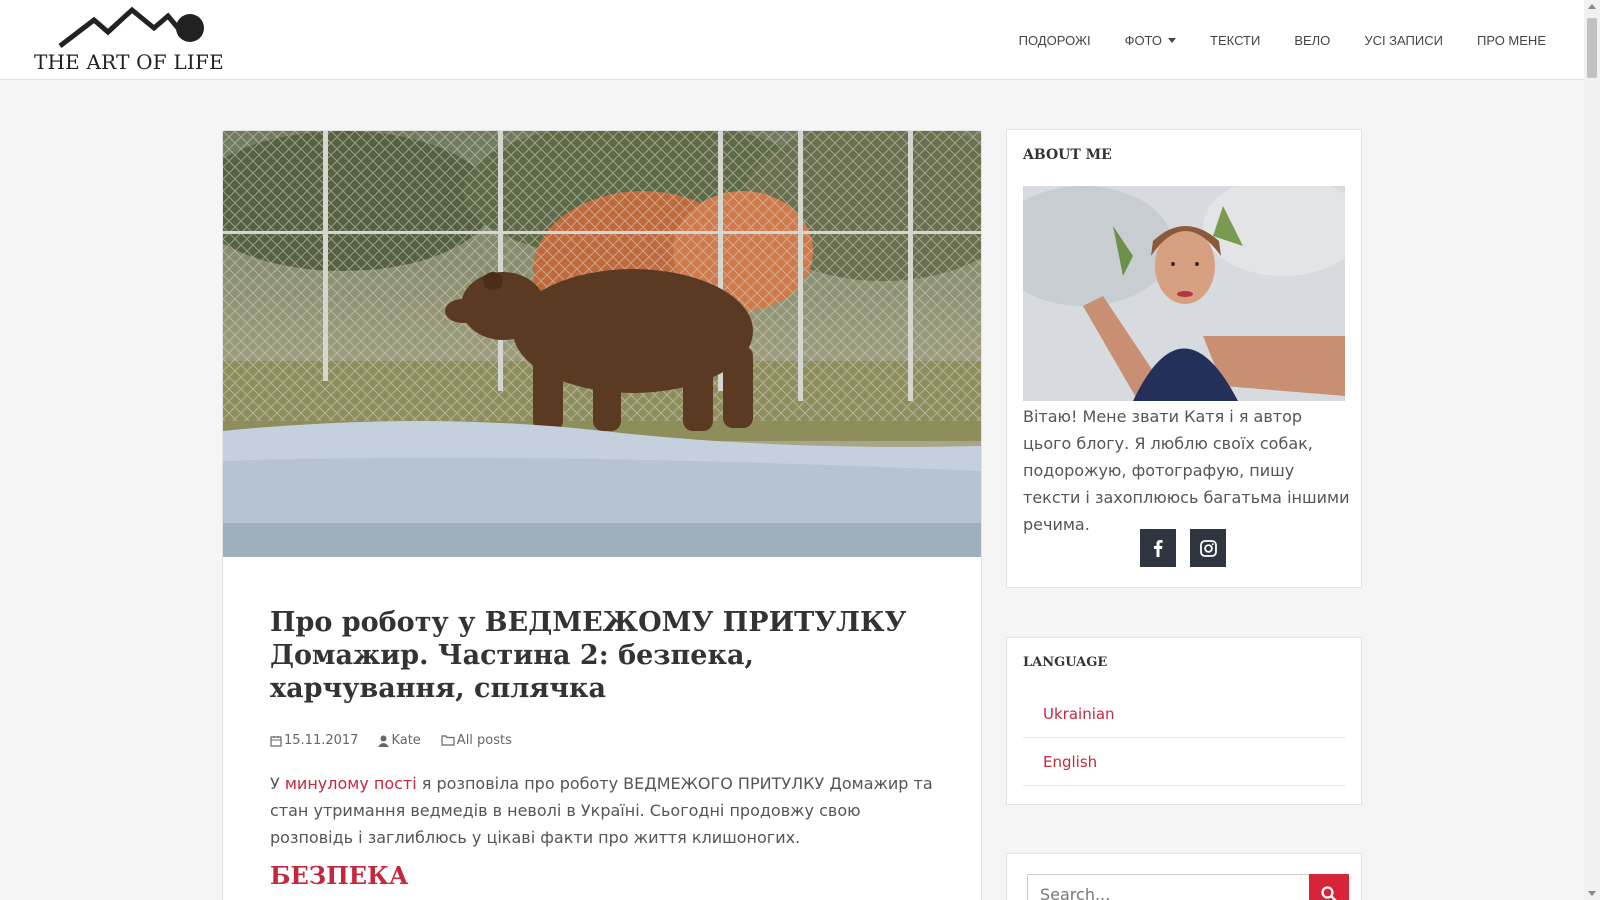 The width and height of the screenshot is (1600, 900). I want to click on social-links, so click(1190, 548).